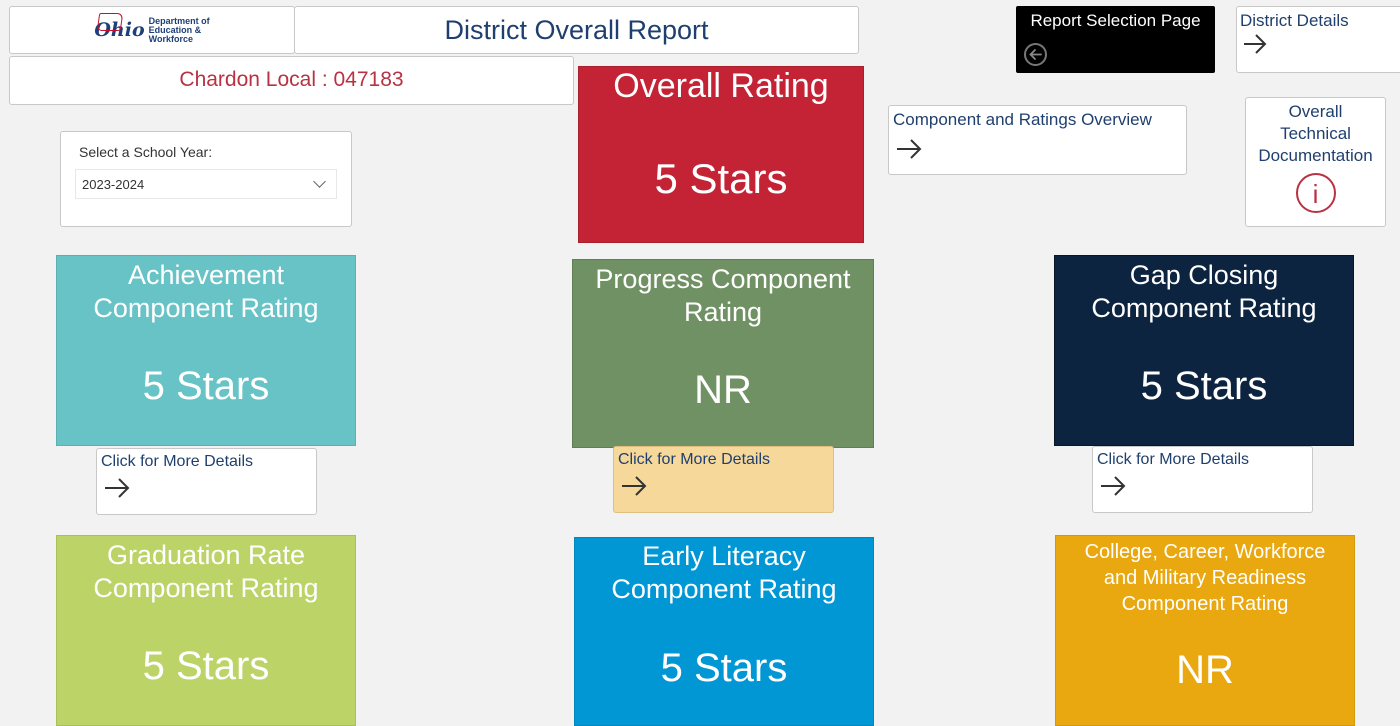  I want to click on year-selector: Select a School Year: 2023-2024, so click(206, 179).